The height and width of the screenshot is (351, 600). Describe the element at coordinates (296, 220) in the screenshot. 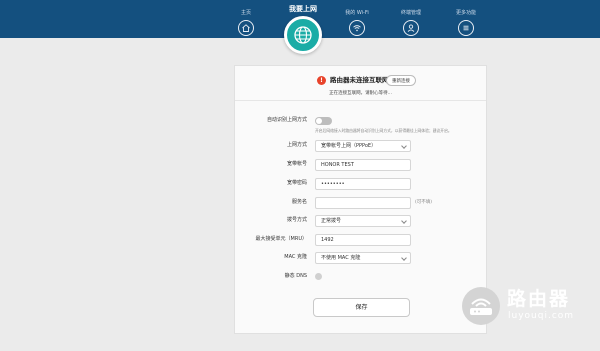

I see `dial-mode-label: 拨号方式` at that location.